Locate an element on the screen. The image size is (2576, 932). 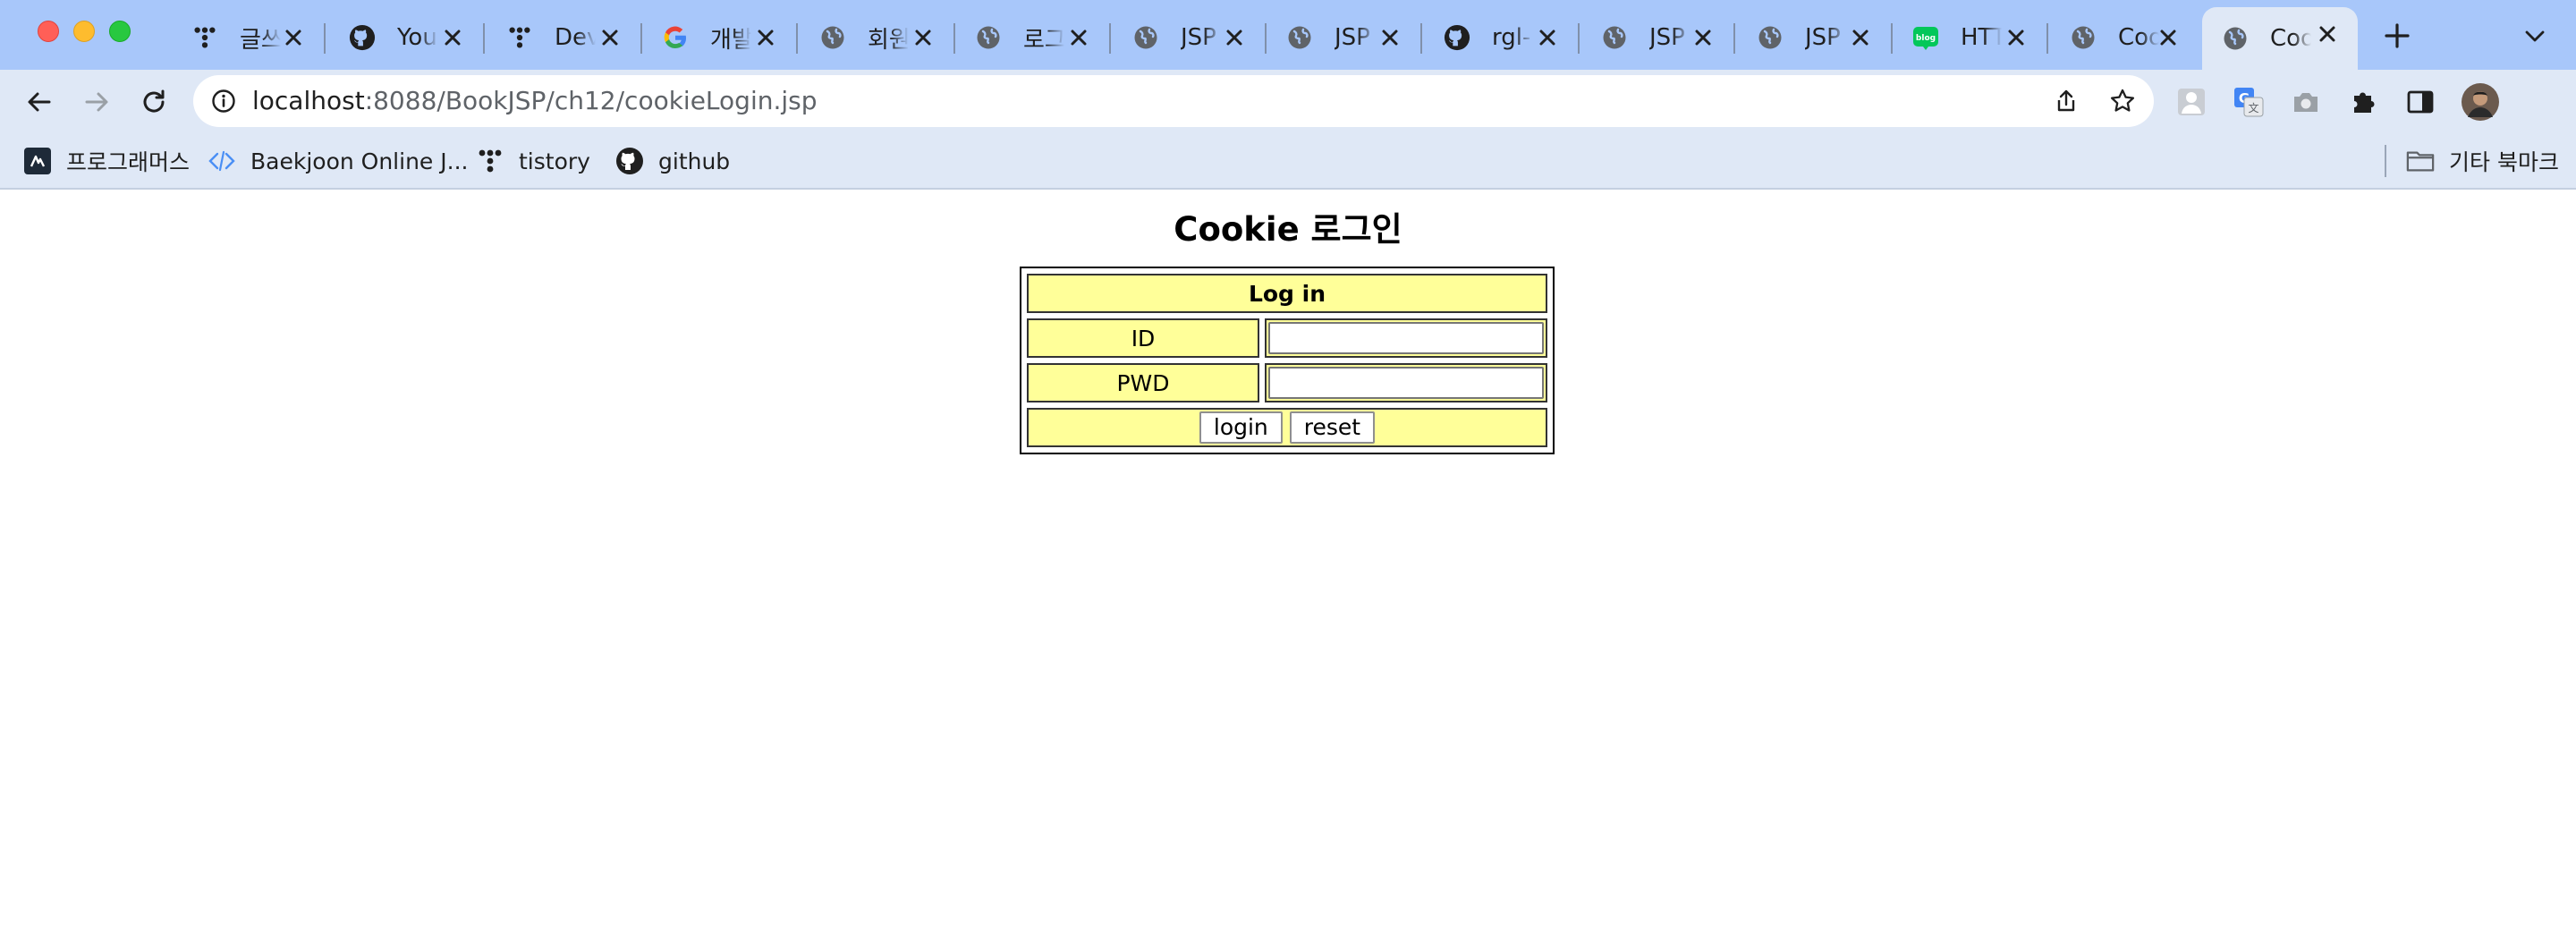
browser-tab-3: Devlog is located at coordinates (564, 37).